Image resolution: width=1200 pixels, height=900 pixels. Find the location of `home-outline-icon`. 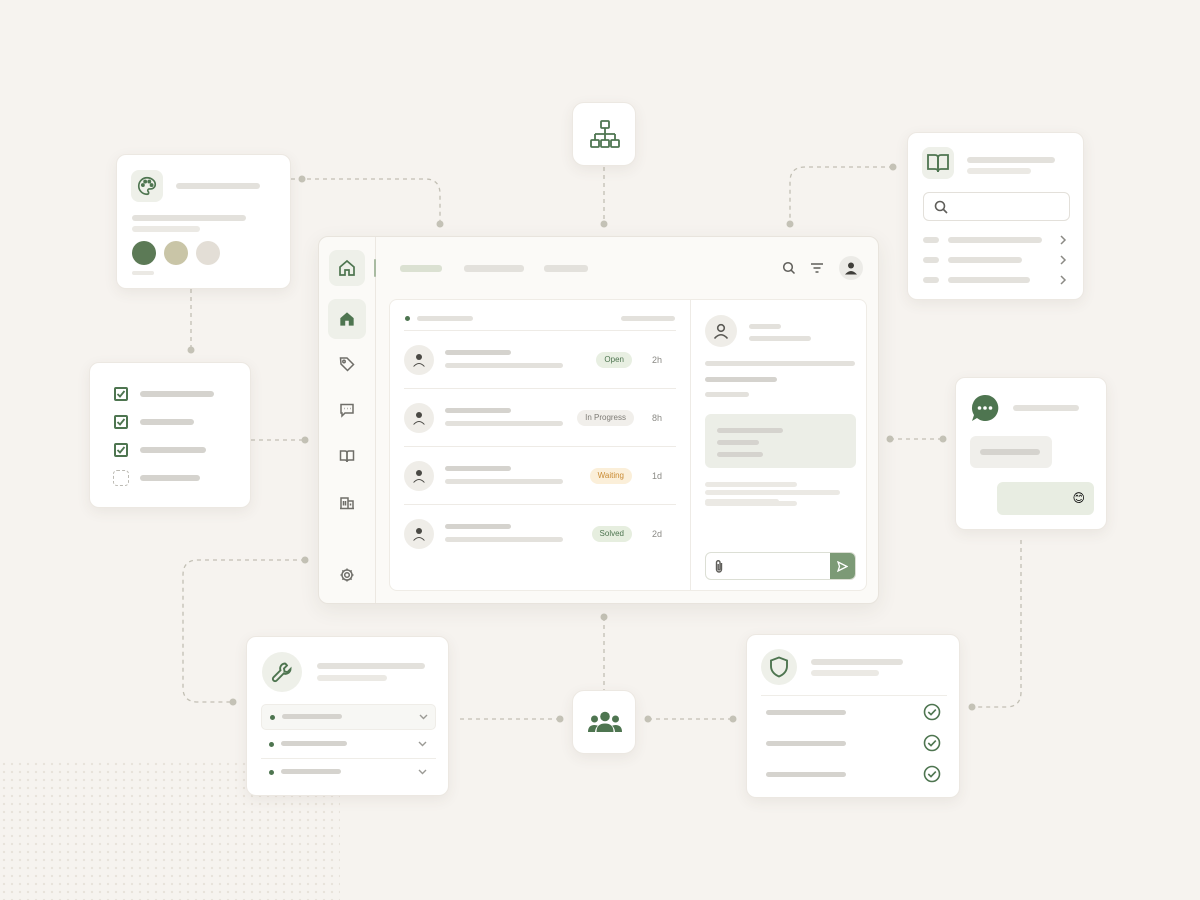

home-outline-icon is located at coordinates (347, 267).